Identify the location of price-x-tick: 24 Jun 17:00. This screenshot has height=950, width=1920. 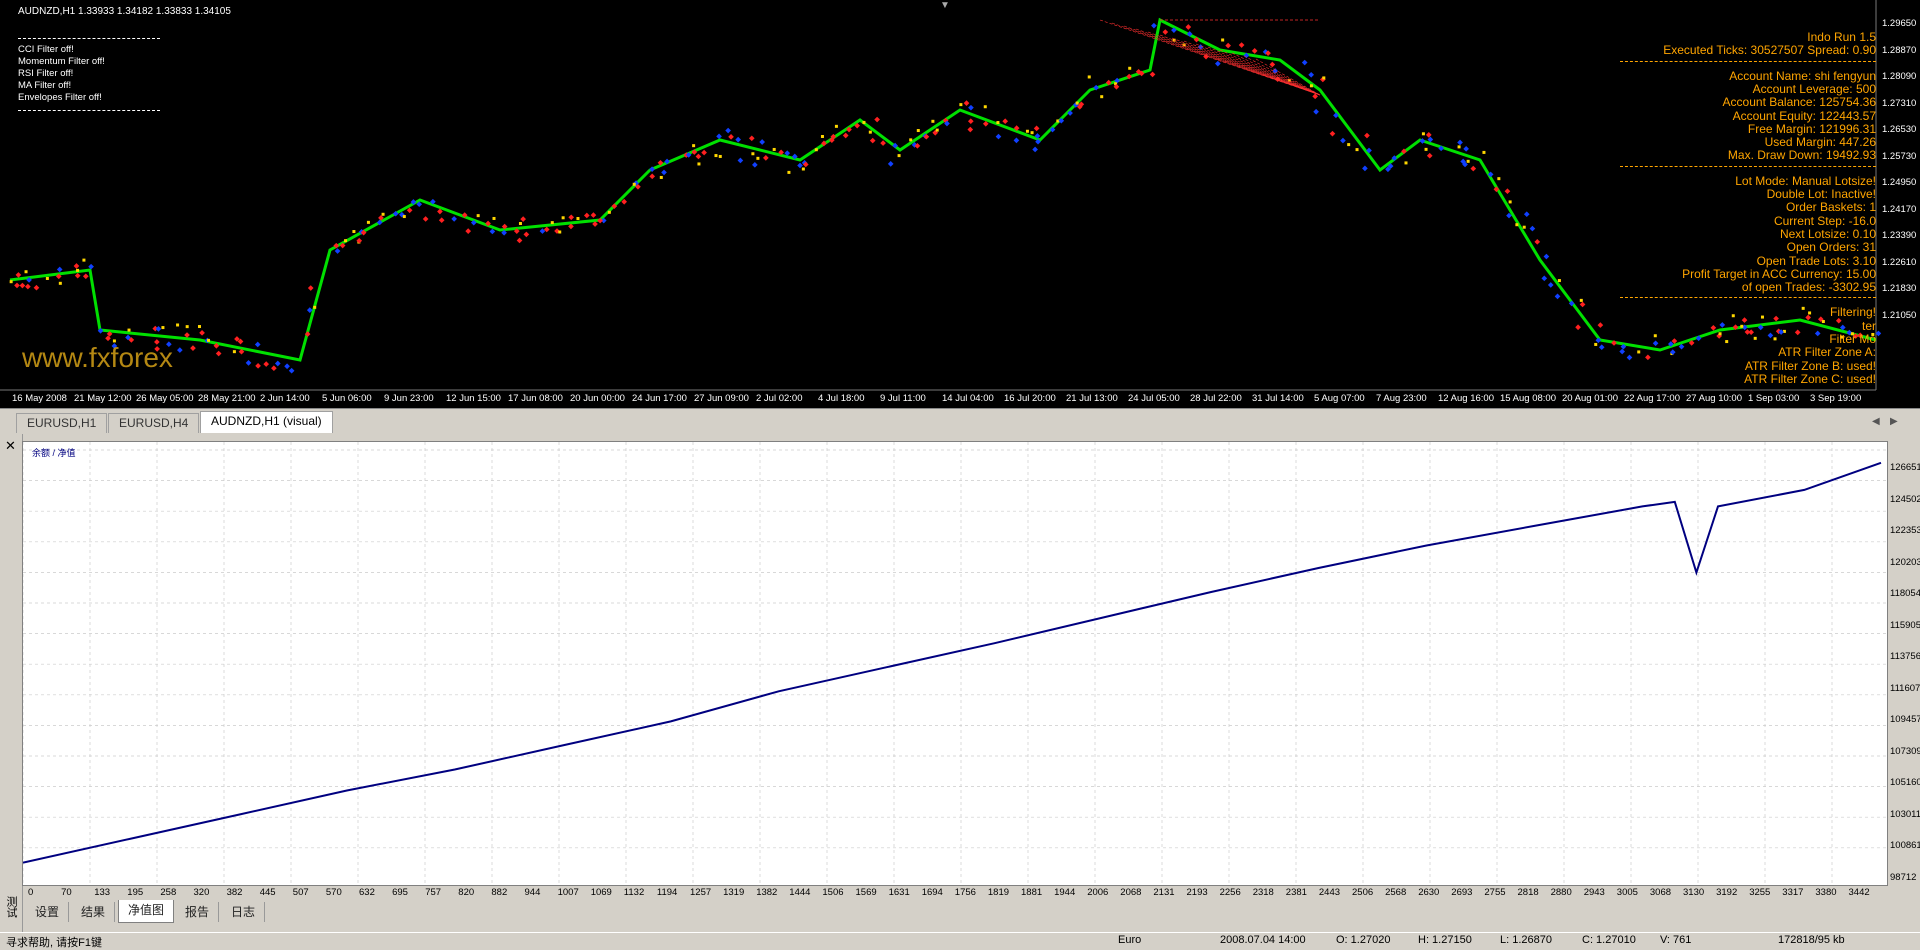
(659, 398).